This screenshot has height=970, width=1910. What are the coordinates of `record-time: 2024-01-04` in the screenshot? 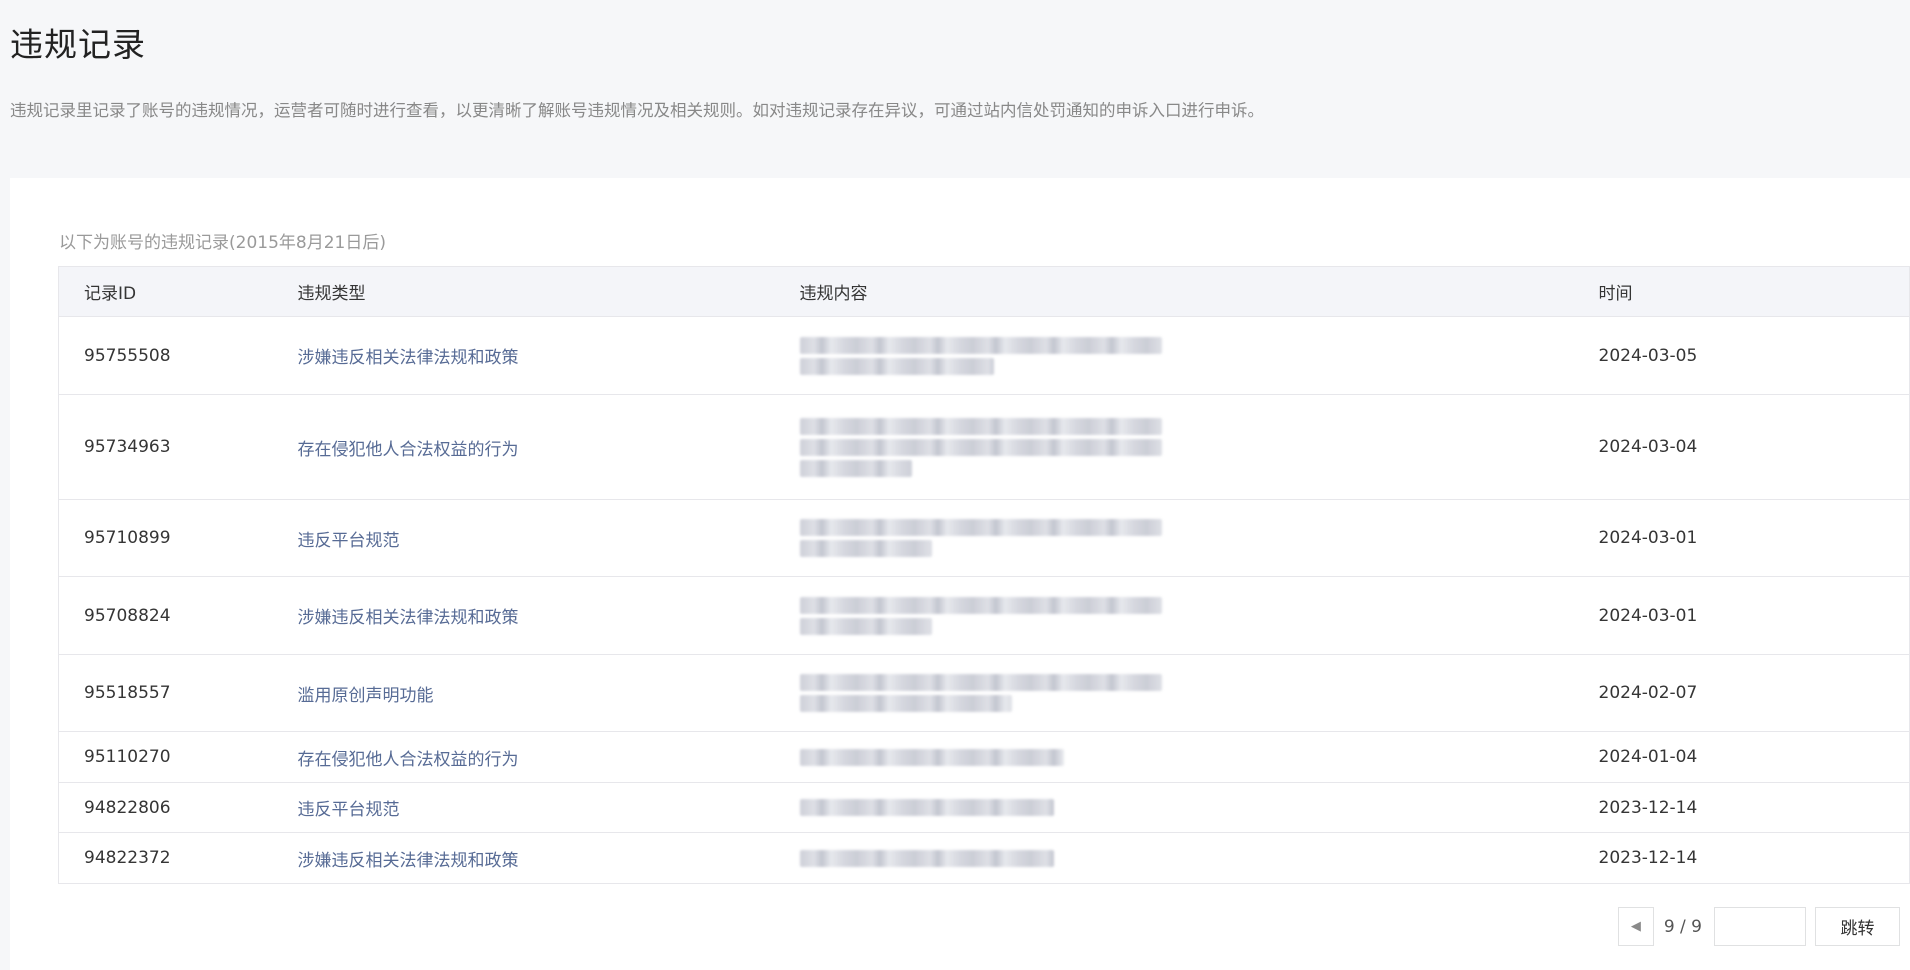 It's located at (1754, 757).